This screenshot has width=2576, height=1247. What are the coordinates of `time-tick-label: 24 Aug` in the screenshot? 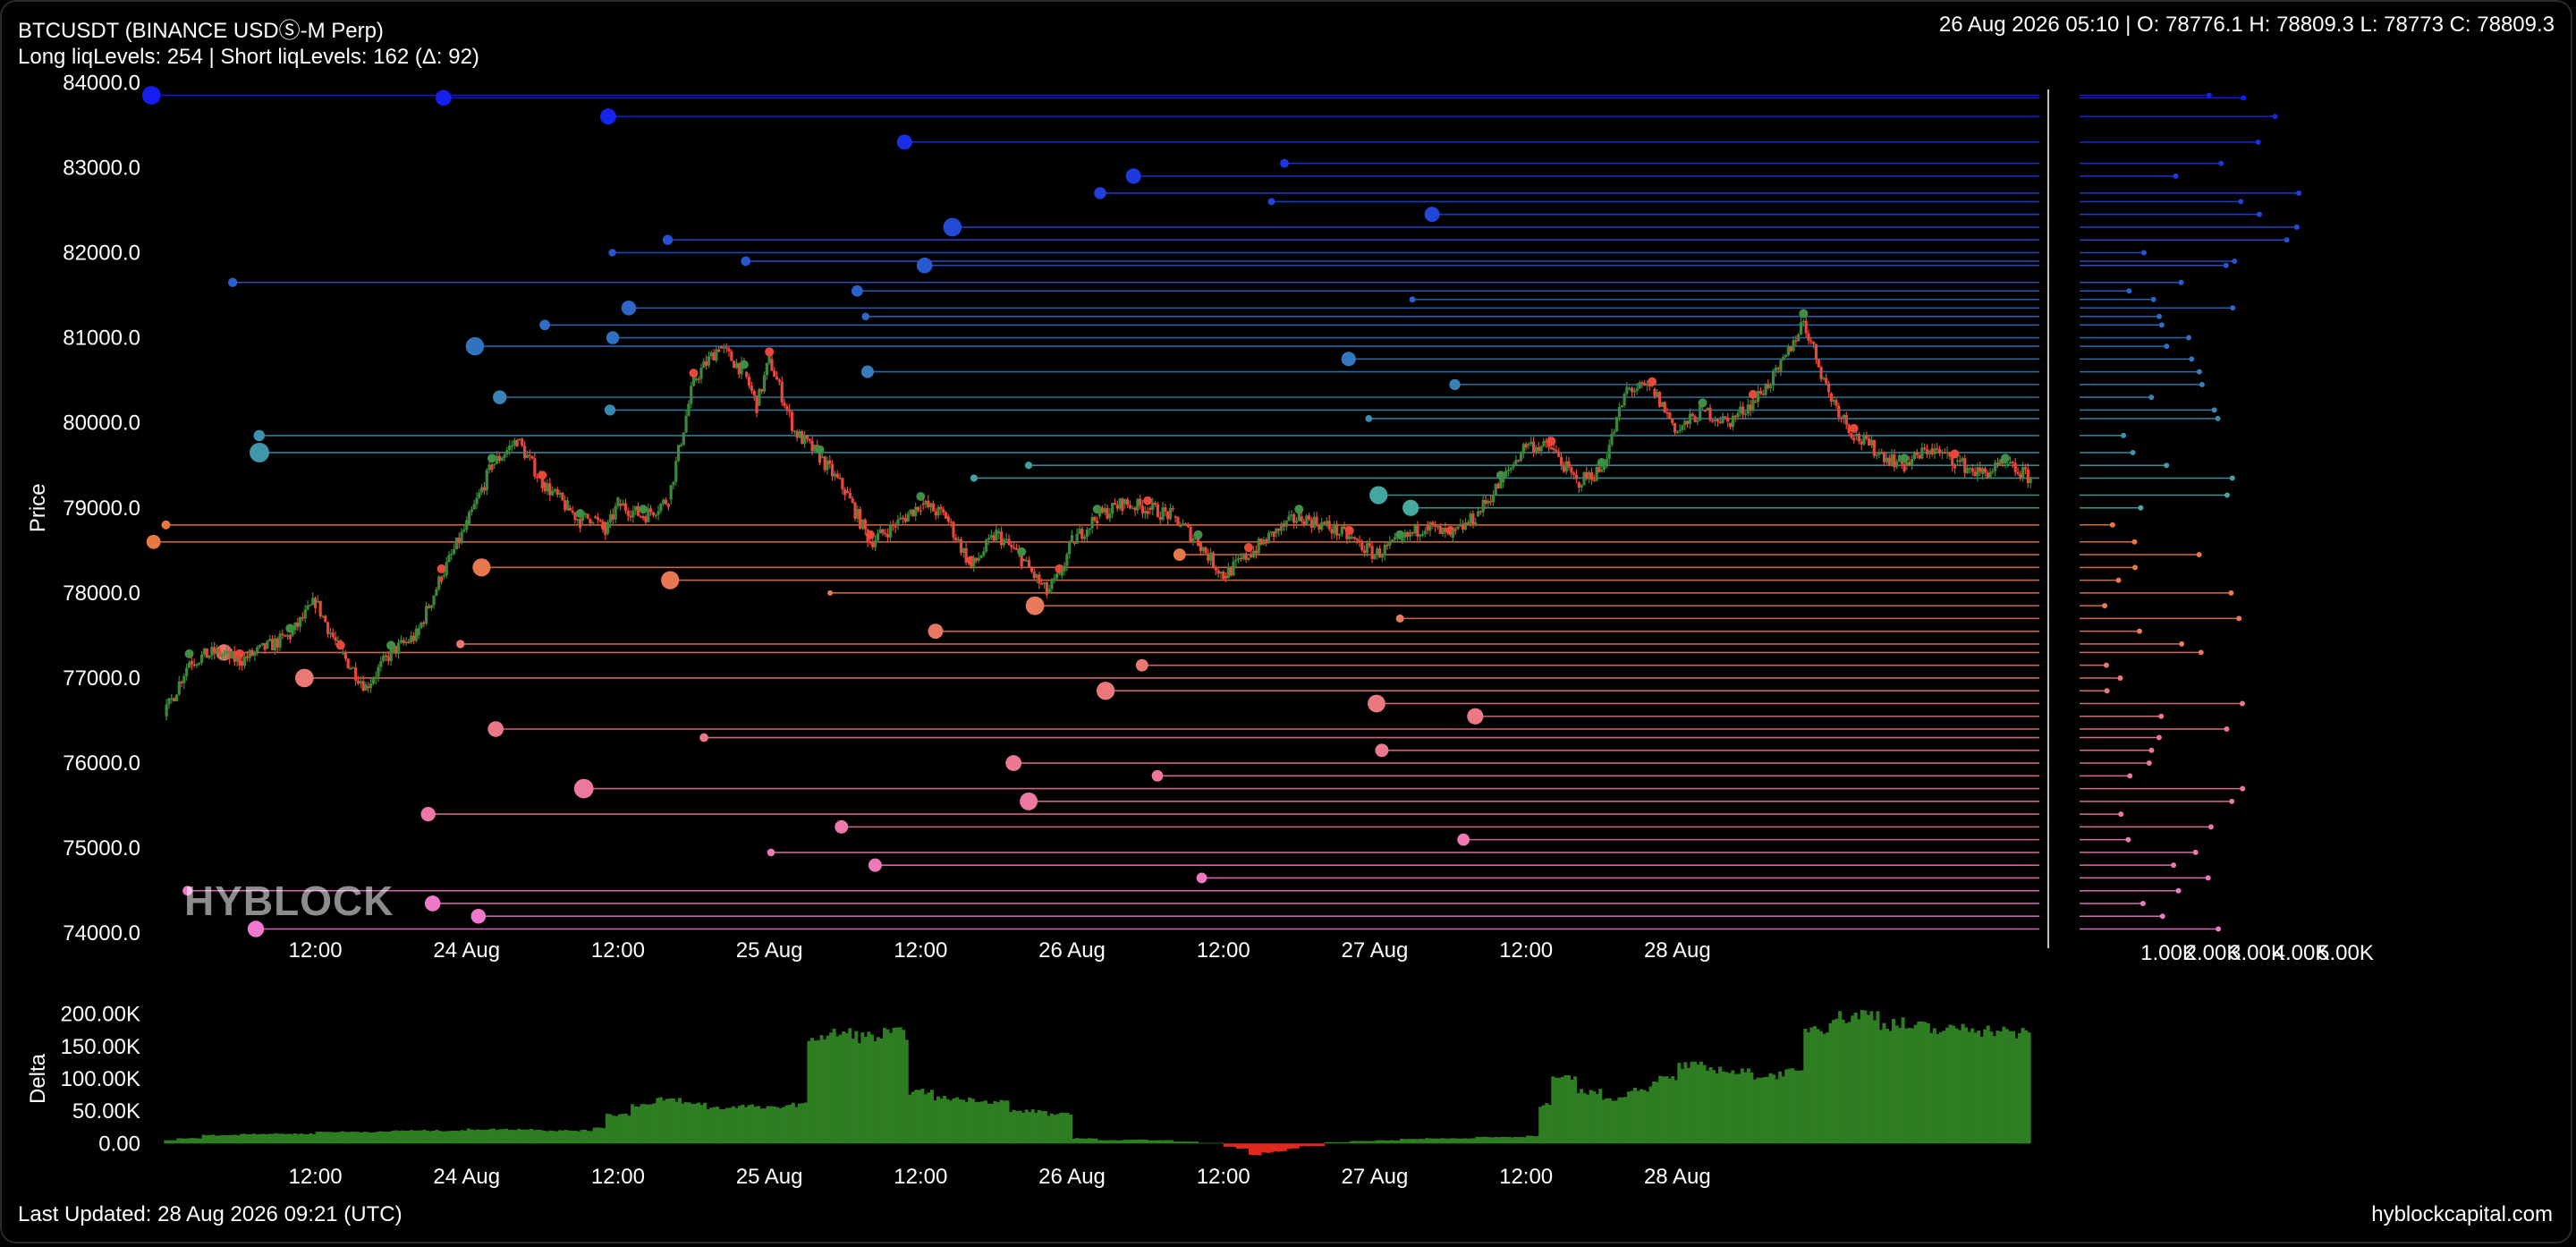 It's located at (466, 950).